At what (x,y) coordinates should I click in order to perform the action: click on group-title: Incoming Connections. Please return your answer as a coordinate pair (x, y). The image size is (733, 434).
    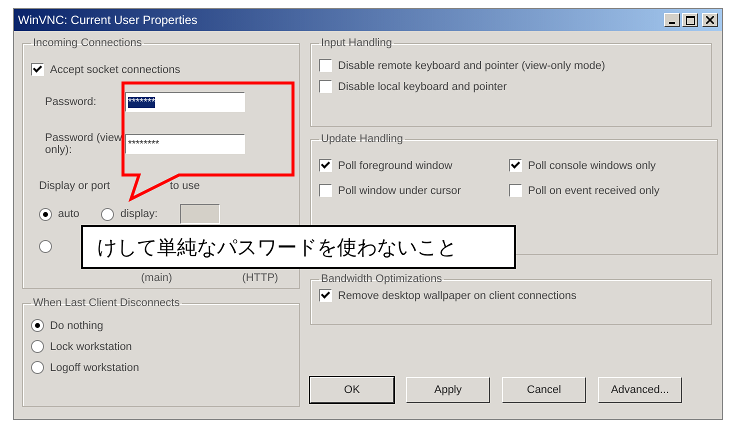
    Looking at the image, I should click on (87, 43).